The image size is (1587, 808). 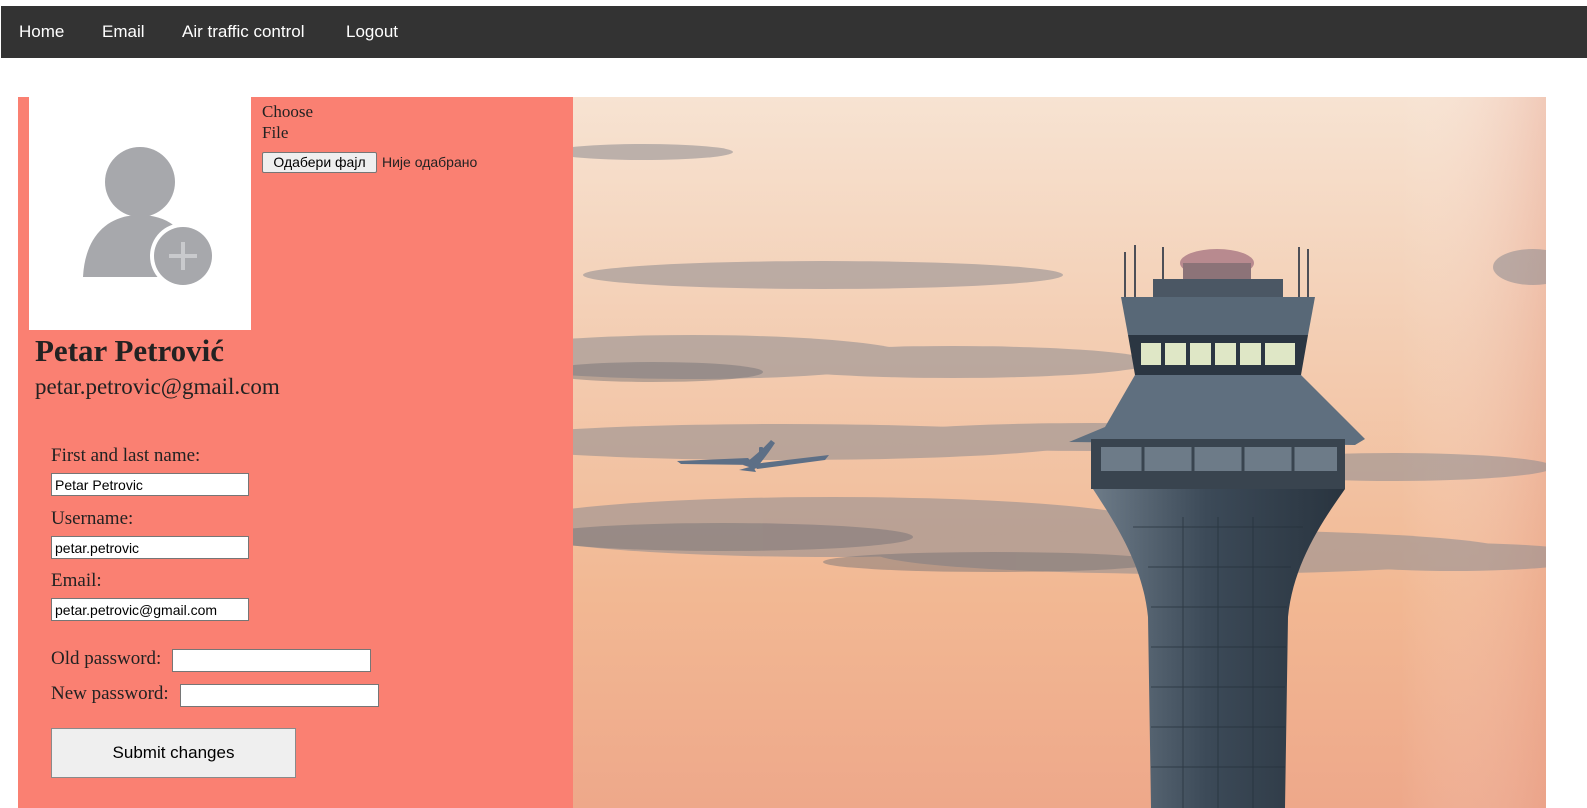 I want to click on nav-link-email: Email, so click(x=123, y=32).